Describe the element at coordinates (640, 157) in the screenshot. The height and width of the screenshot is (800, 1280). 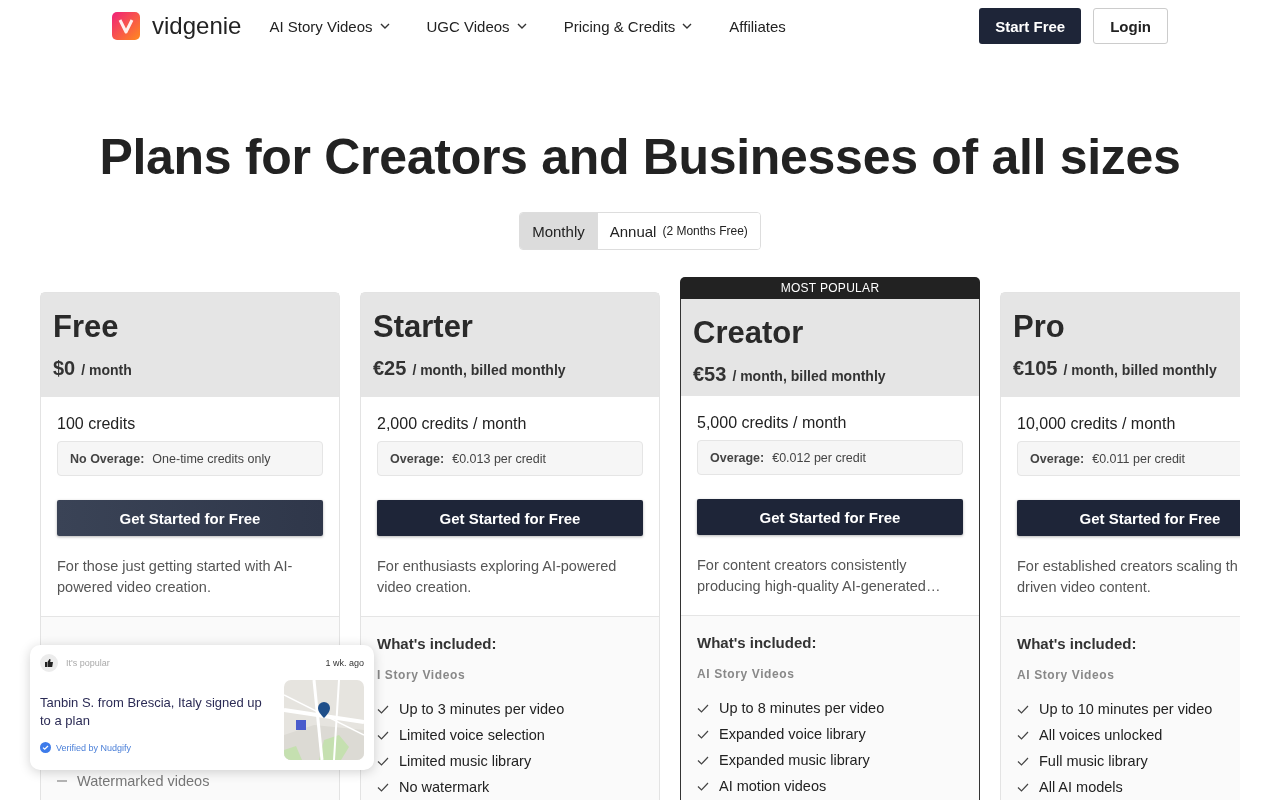
I see `page-title: Plans for Creators and Businesses of all sizes` at that location.